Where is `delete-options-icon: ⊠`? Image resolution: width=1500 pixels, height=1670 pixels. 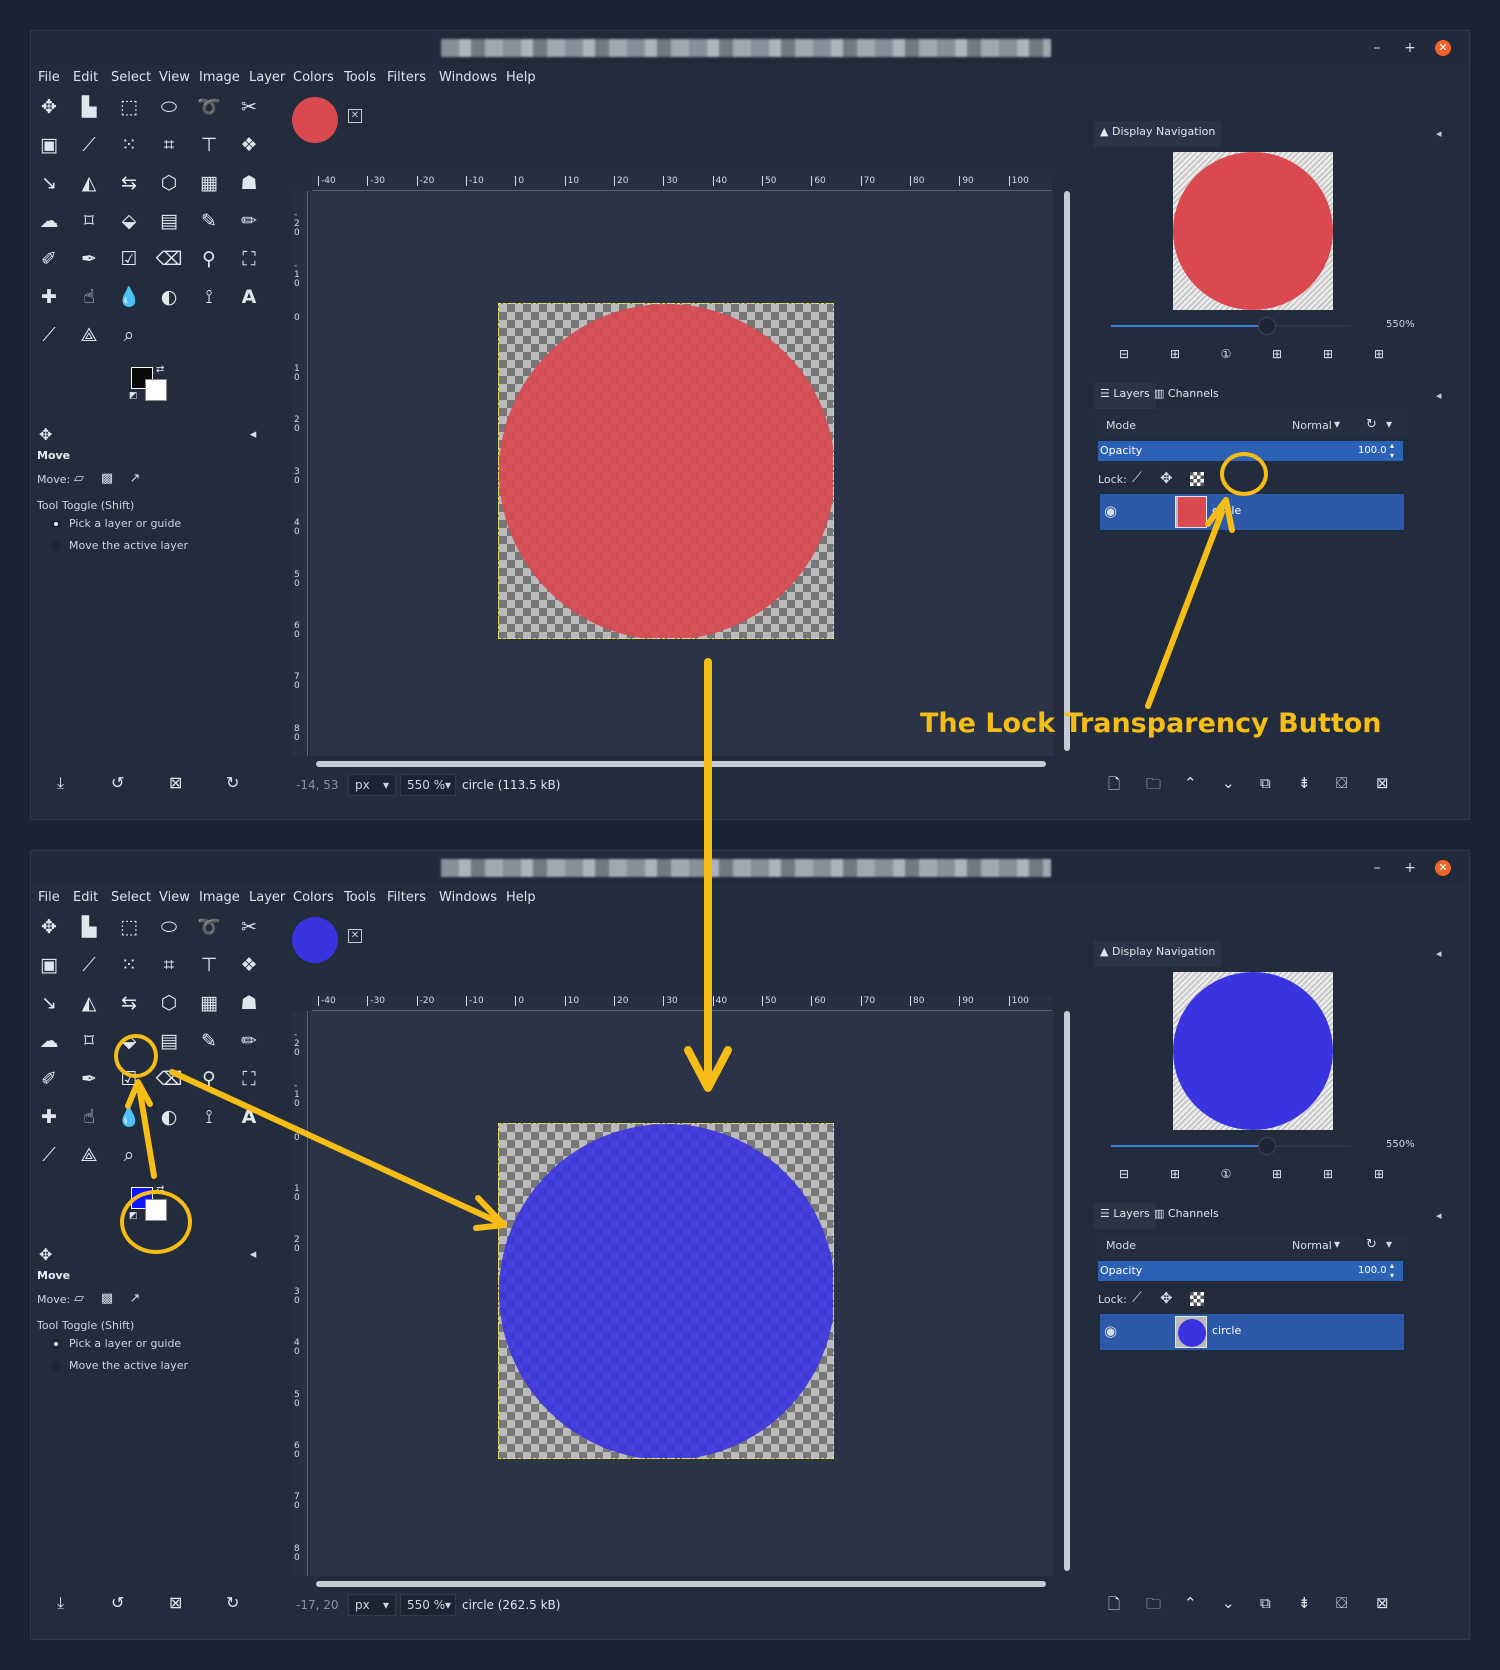 delete-options-icon: ⊠ is located at coordinates (175, 782).